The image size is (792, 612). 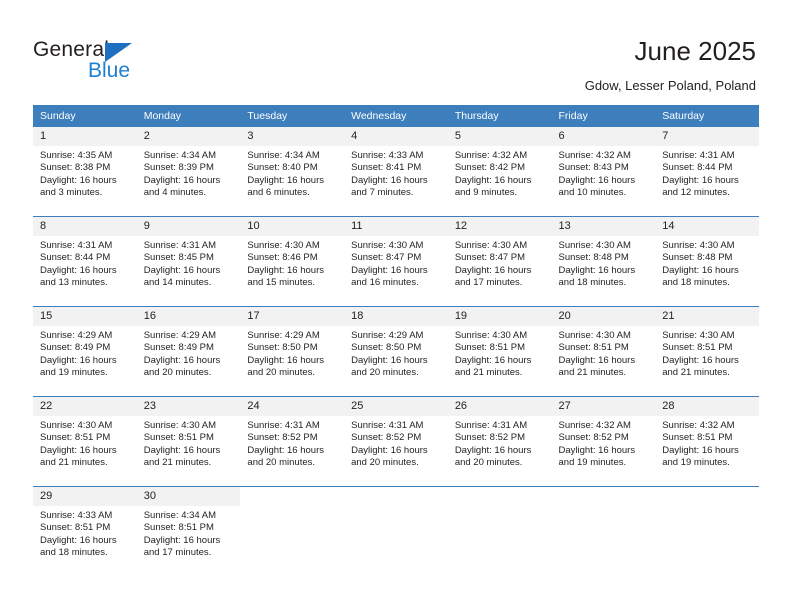 What do you see at coordinates (603, 116) in the screenshot?
I see `weekday-header-friday: Friday` at bounding box center [603, 116].